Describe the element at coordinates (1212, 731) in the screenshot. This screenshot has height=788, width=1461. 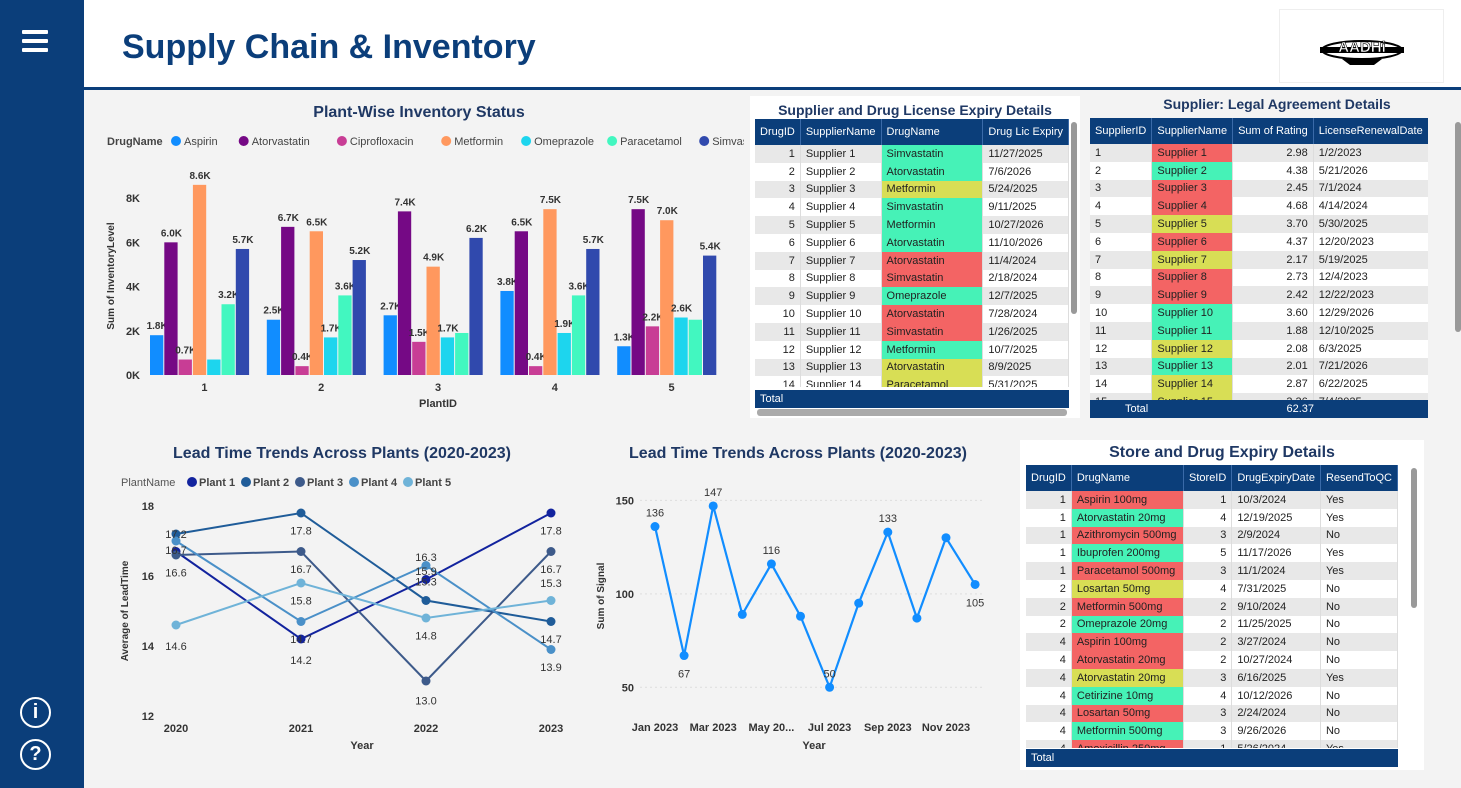
I see `table-row: 4 Metformin 500mg 3 9/26/2026 No` at that location.